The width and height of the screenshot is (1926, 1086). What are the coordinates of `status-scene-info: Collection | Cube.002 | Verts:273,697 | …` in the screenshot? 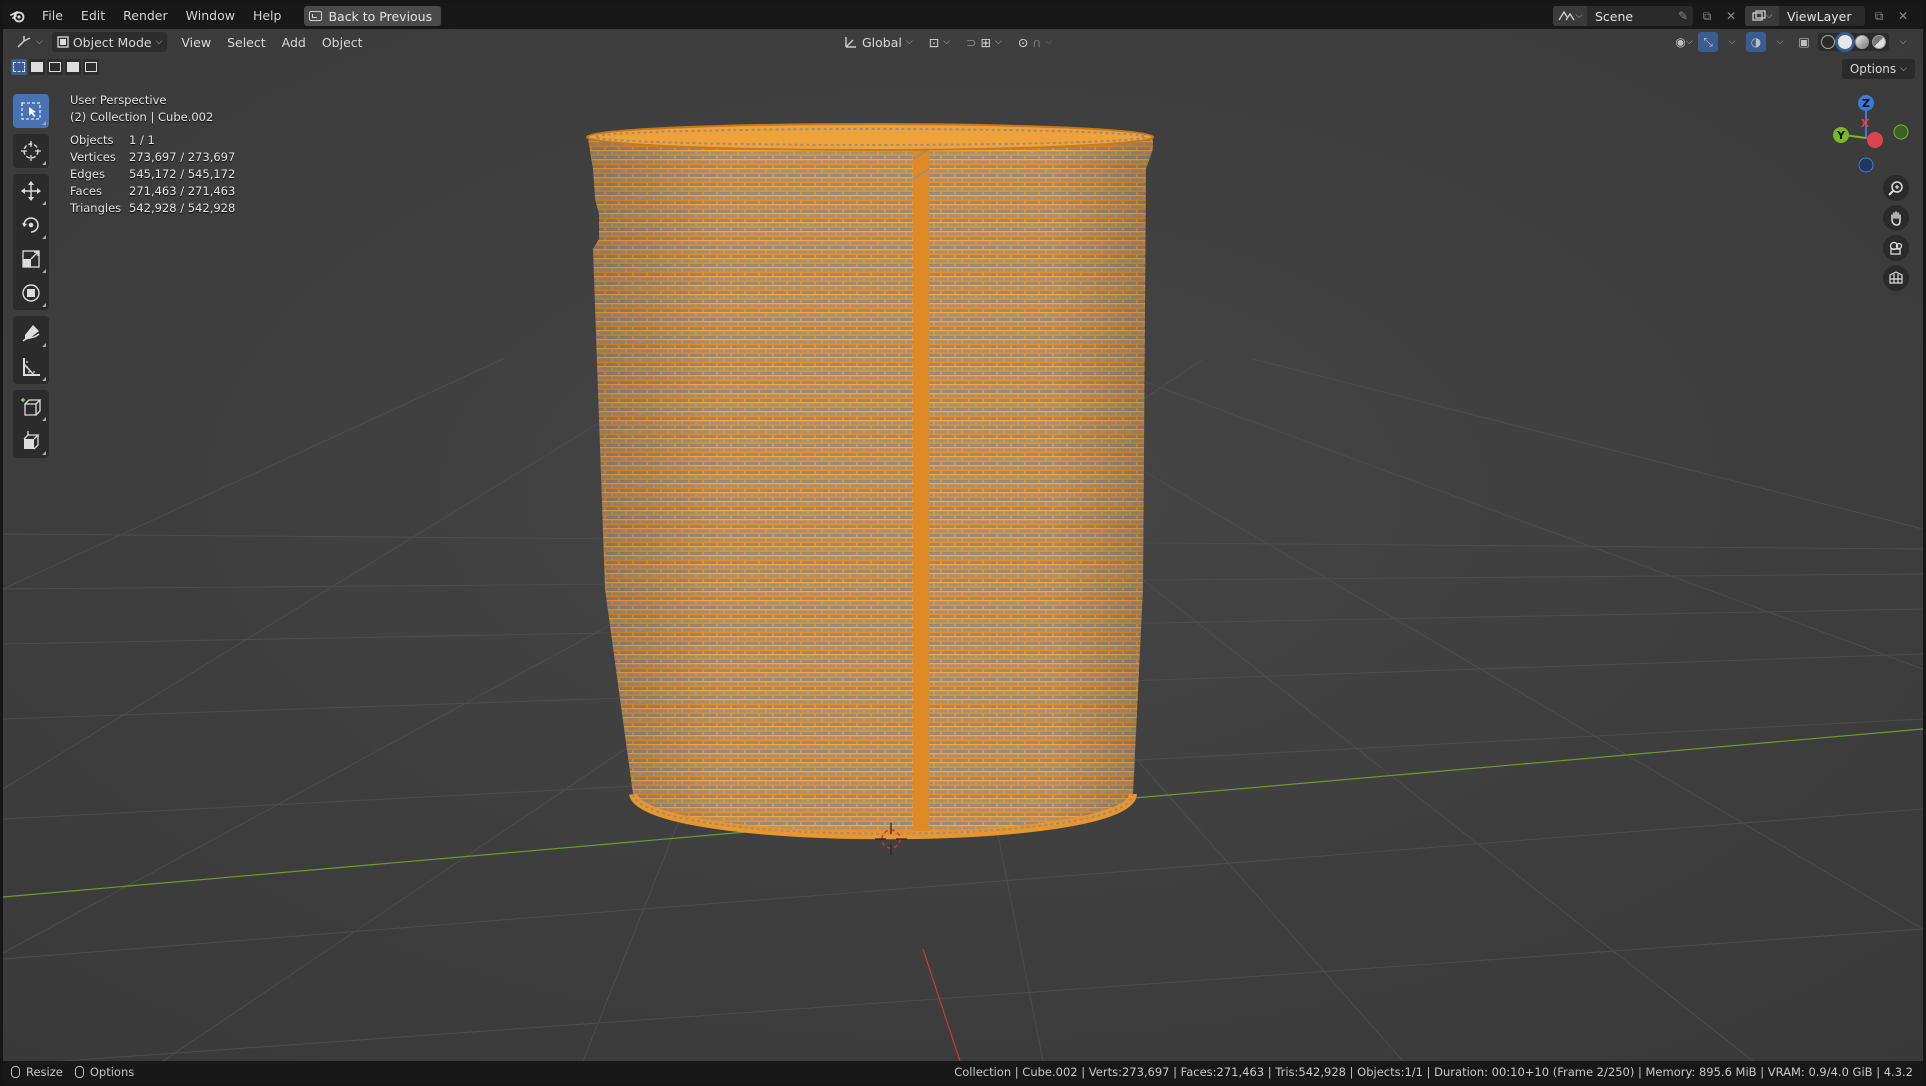 It's located at (1433, 1072).